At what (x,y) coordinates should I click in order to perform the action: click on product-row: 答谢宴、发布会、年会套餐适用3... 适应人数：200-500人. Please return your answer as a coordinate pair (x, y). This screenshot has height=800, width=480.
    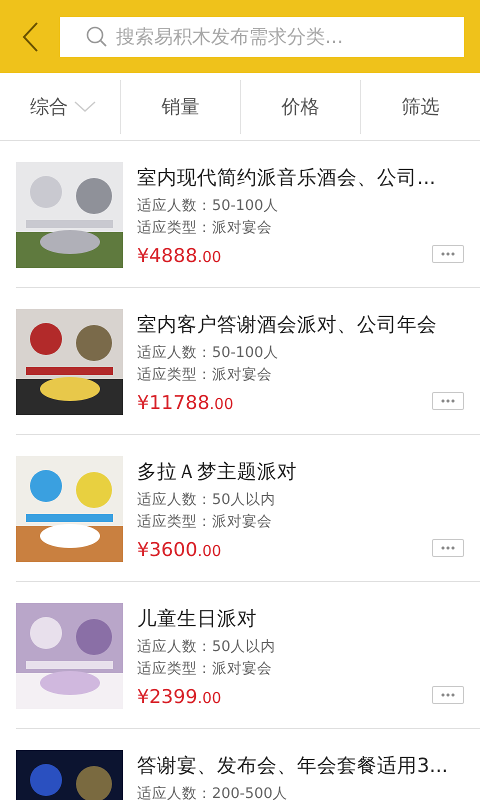
    Looking at the image, I should click on (248, 764).